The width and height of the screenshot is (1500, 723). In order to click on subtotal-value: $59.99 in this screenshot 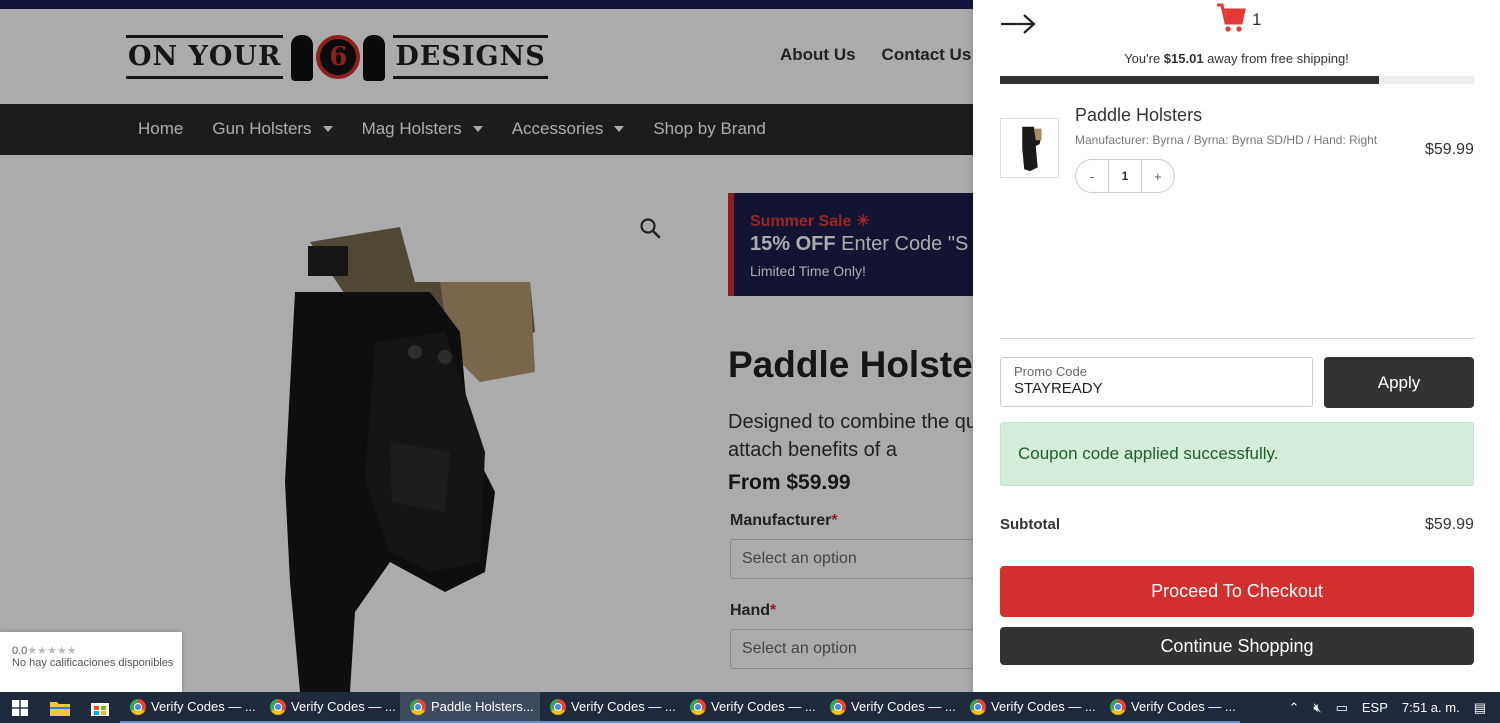, I will do `click(1449, 524)`.